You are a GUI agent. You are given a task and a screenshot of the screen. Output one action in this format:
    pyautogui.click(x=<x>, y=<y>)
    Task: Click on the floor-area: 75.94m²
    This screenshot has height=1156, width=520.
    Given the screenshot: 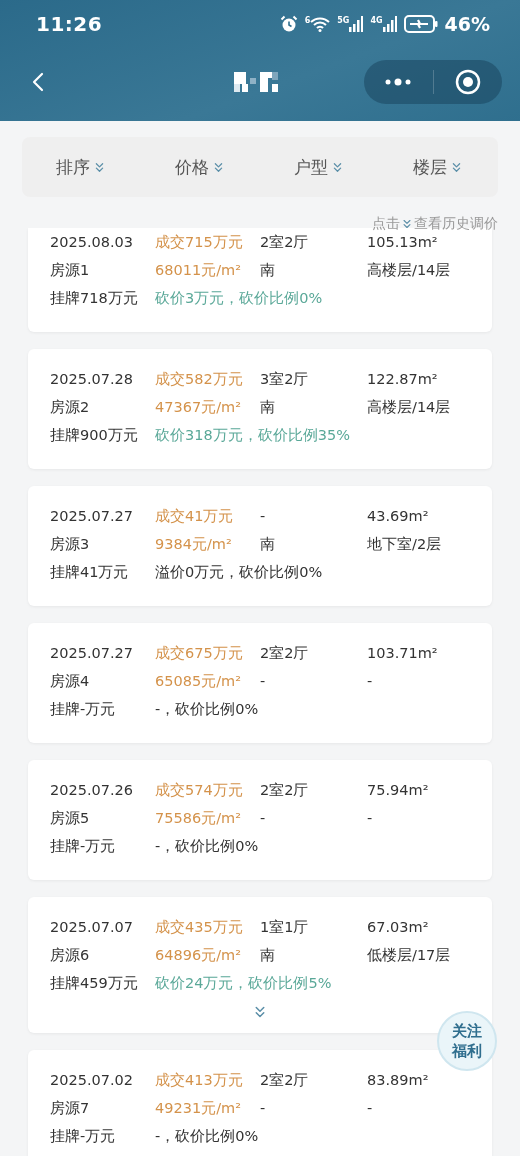 What is the action you would take?
    pyautogui.click(x=429, y=790)
    